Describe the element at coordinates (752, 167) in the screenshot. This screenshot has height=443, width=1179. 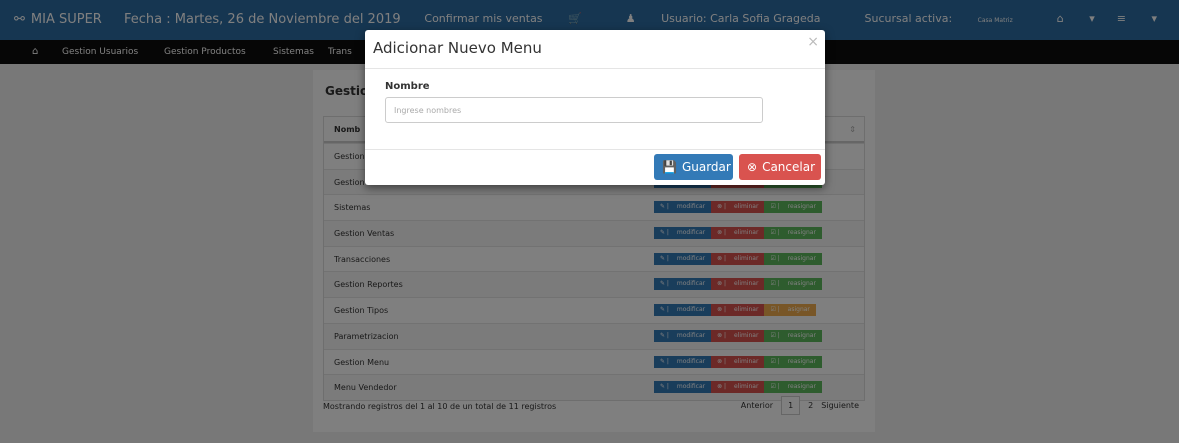
I see `cancel-icon: ⊗` at that location.